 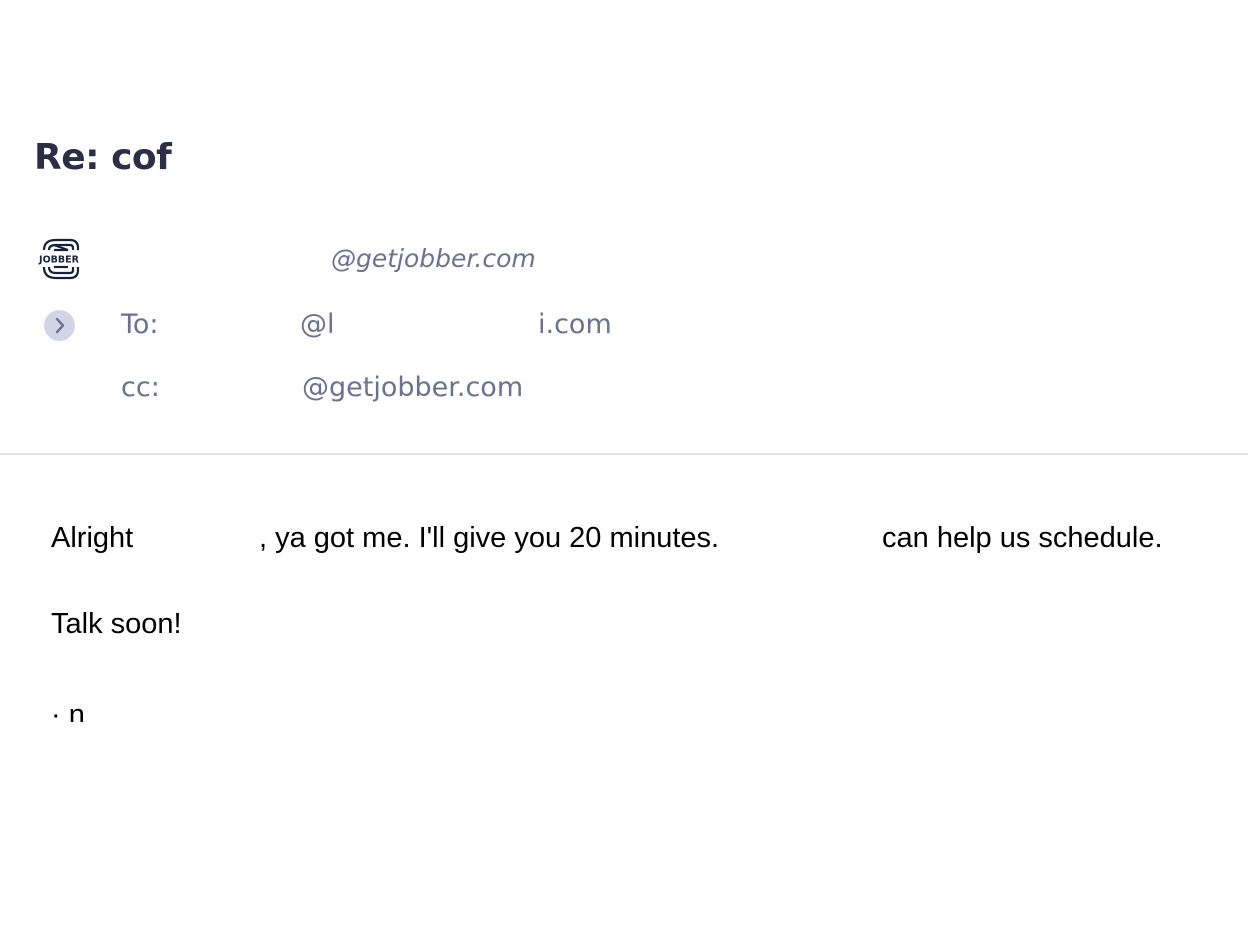 I want to click on to-email-end: i.com, so click(x=575, y=324).